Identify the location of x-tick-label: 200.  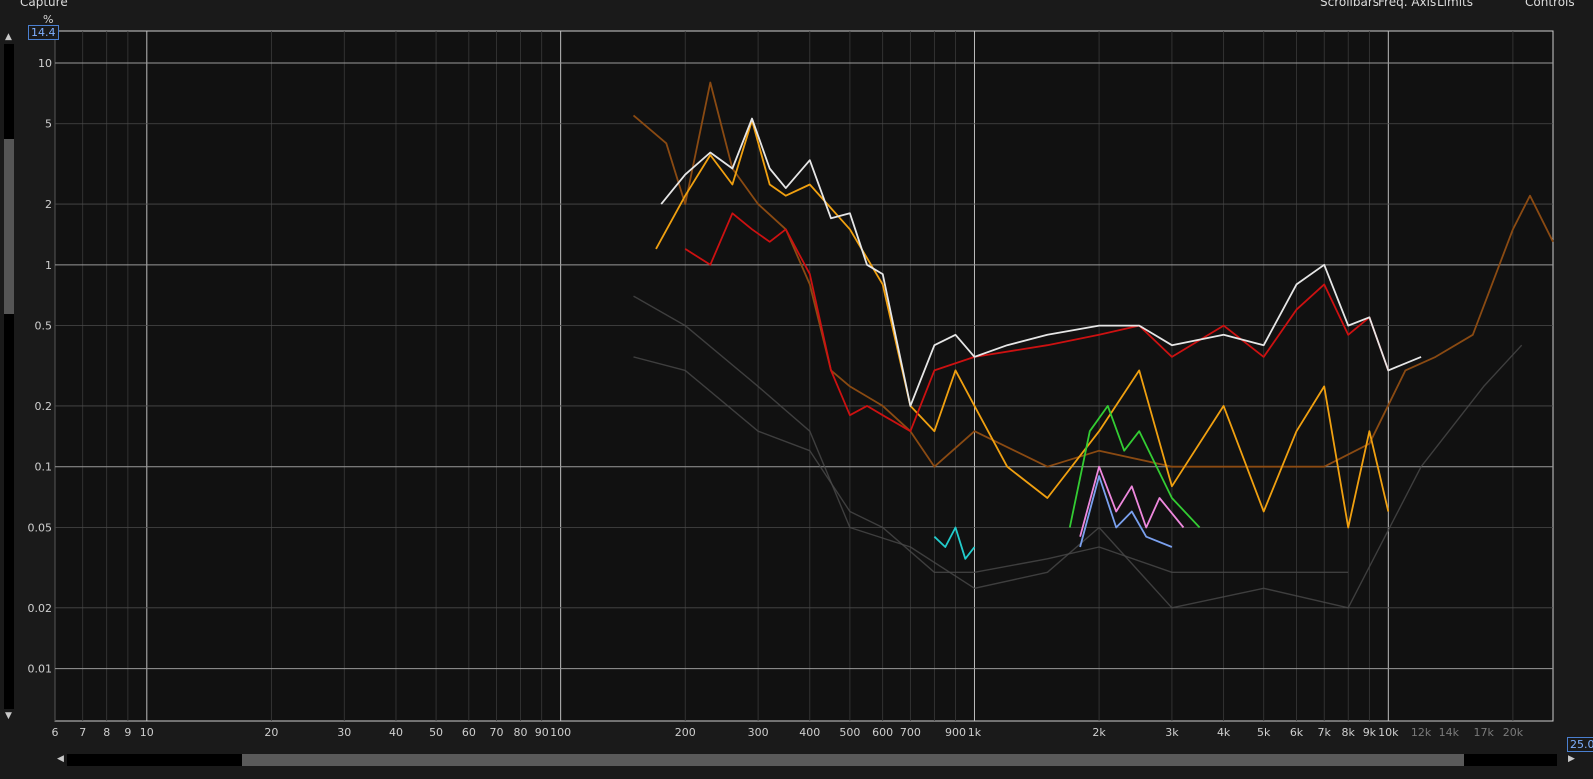
(685, 732).